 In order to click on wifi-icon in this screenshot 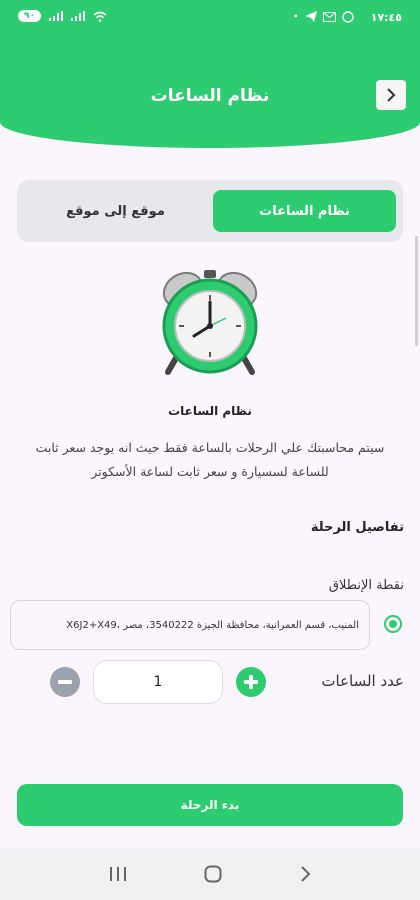, I will do `click(100, 16)`.